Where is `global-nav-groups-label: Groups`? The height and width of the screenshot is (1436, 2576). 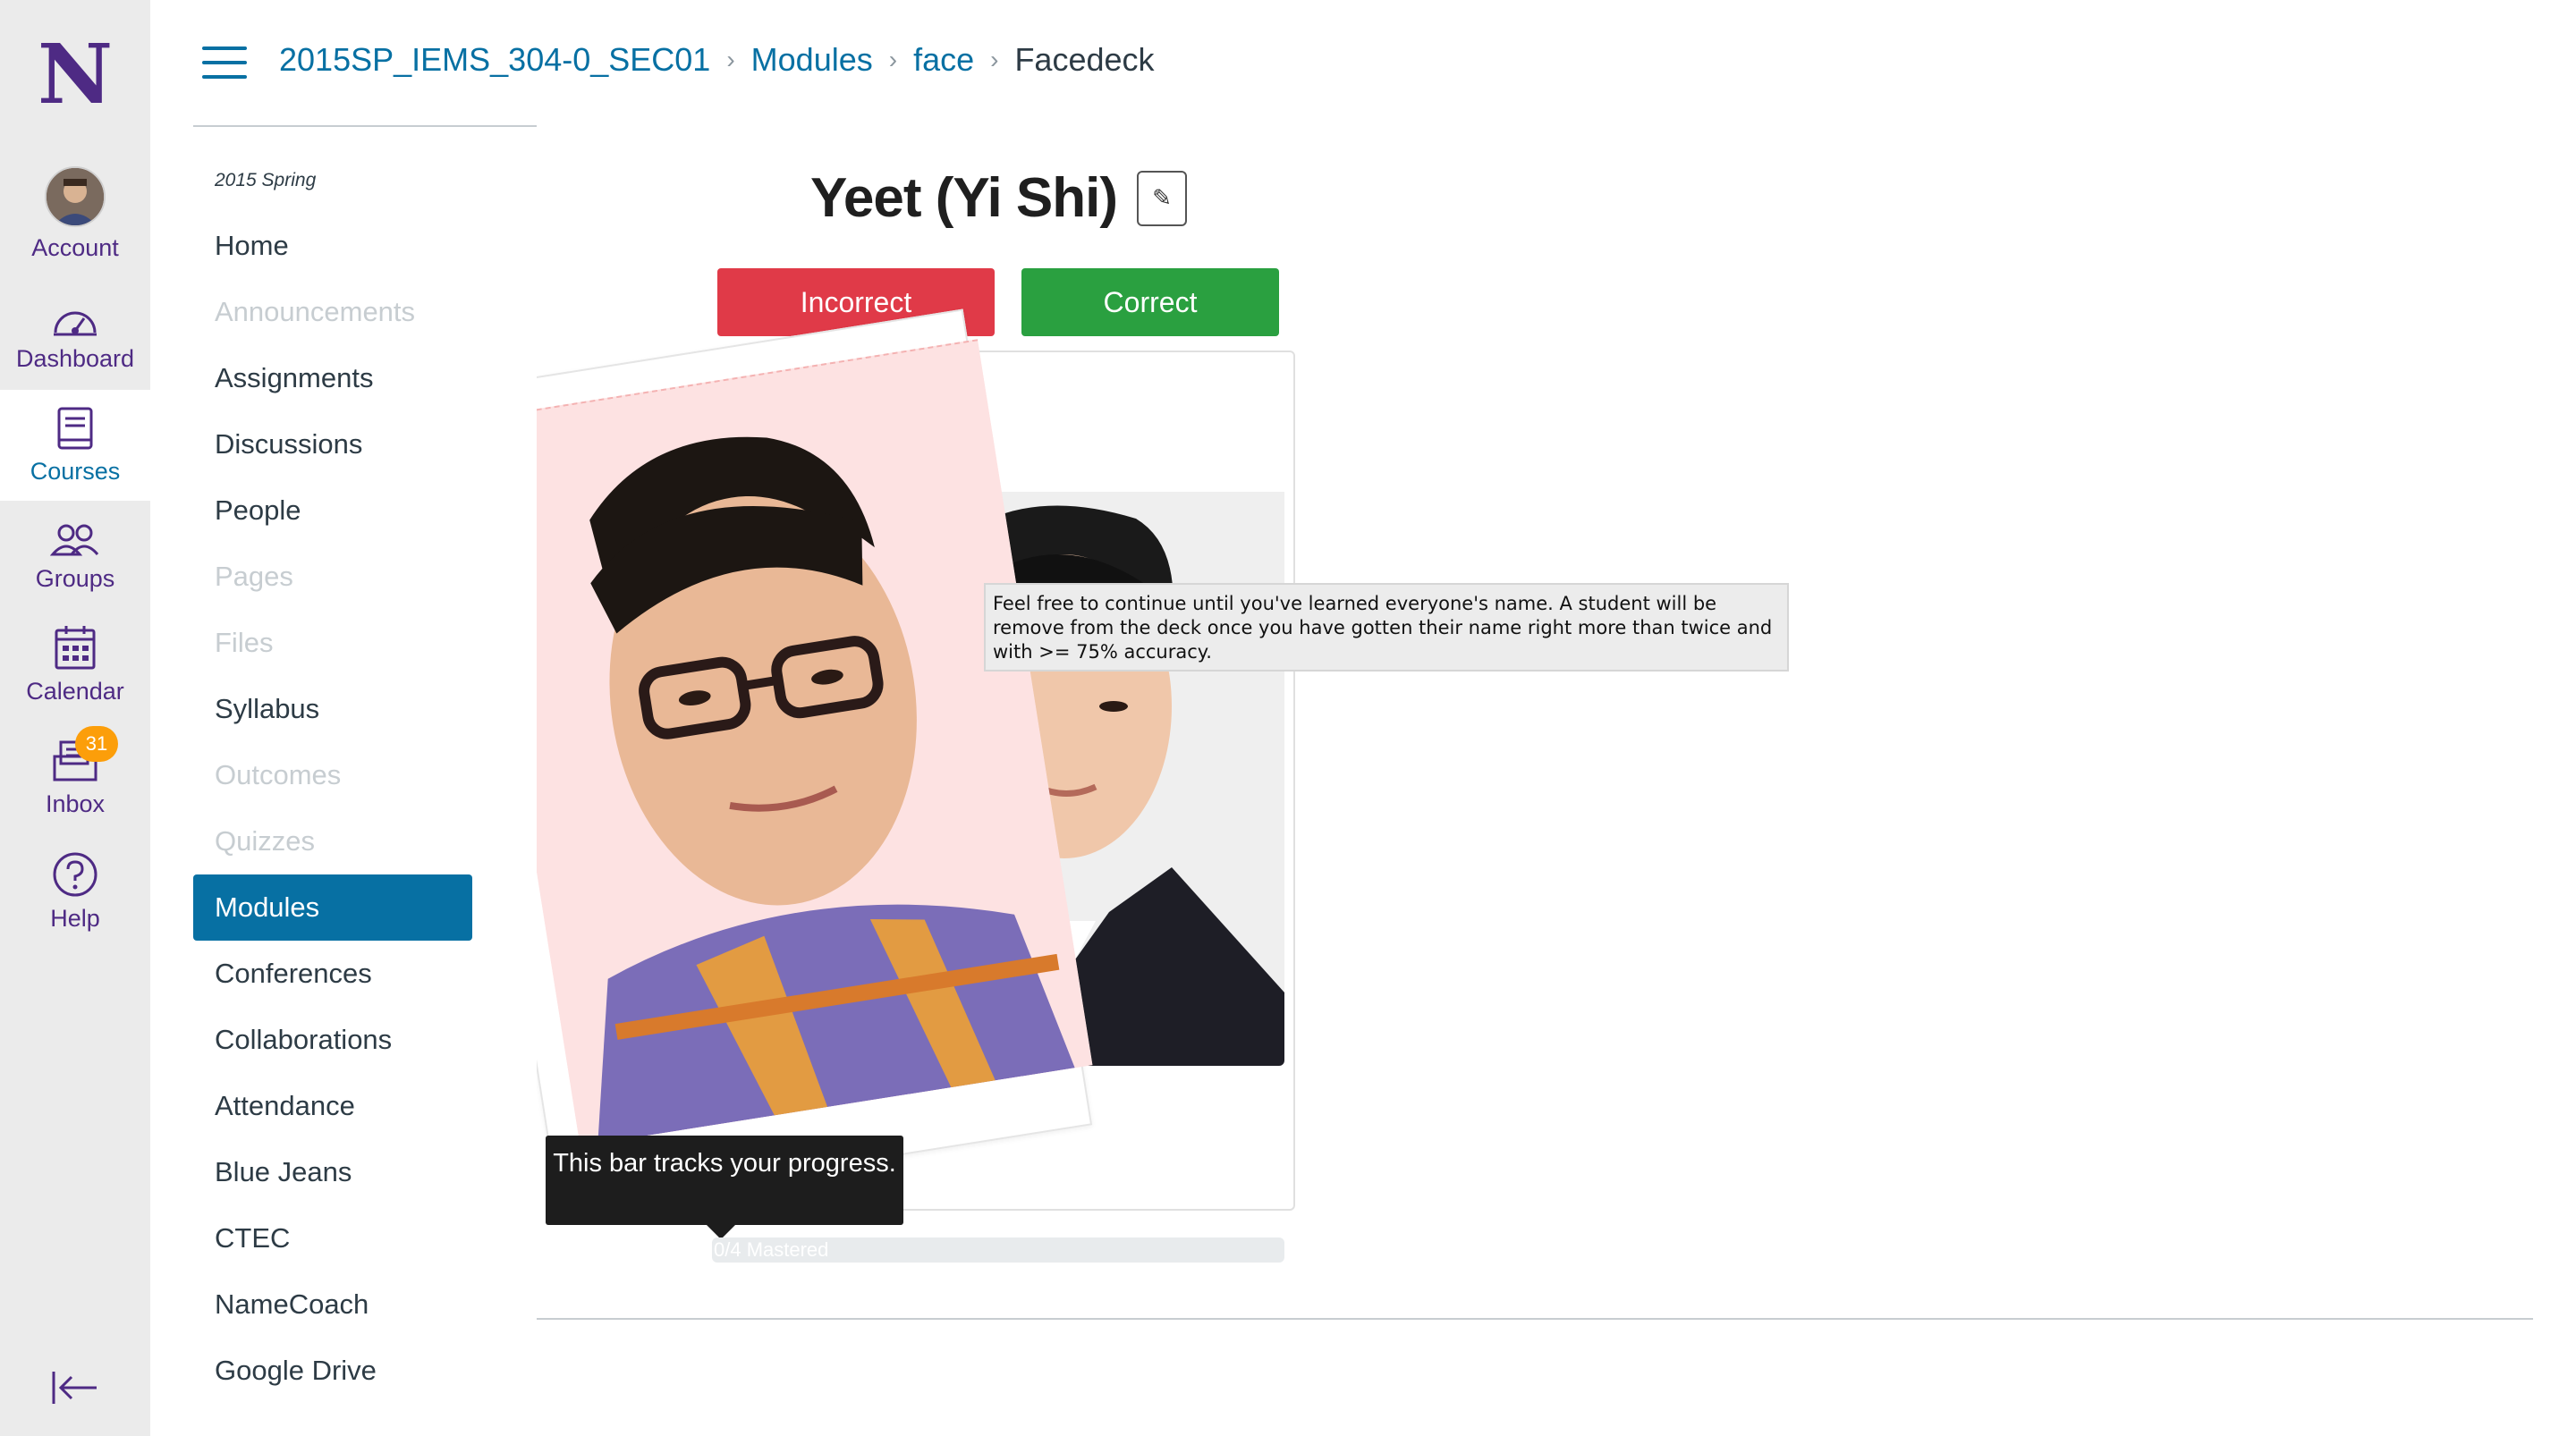 global-nav-groups-label: Groups is located at coordinates (75, 578).